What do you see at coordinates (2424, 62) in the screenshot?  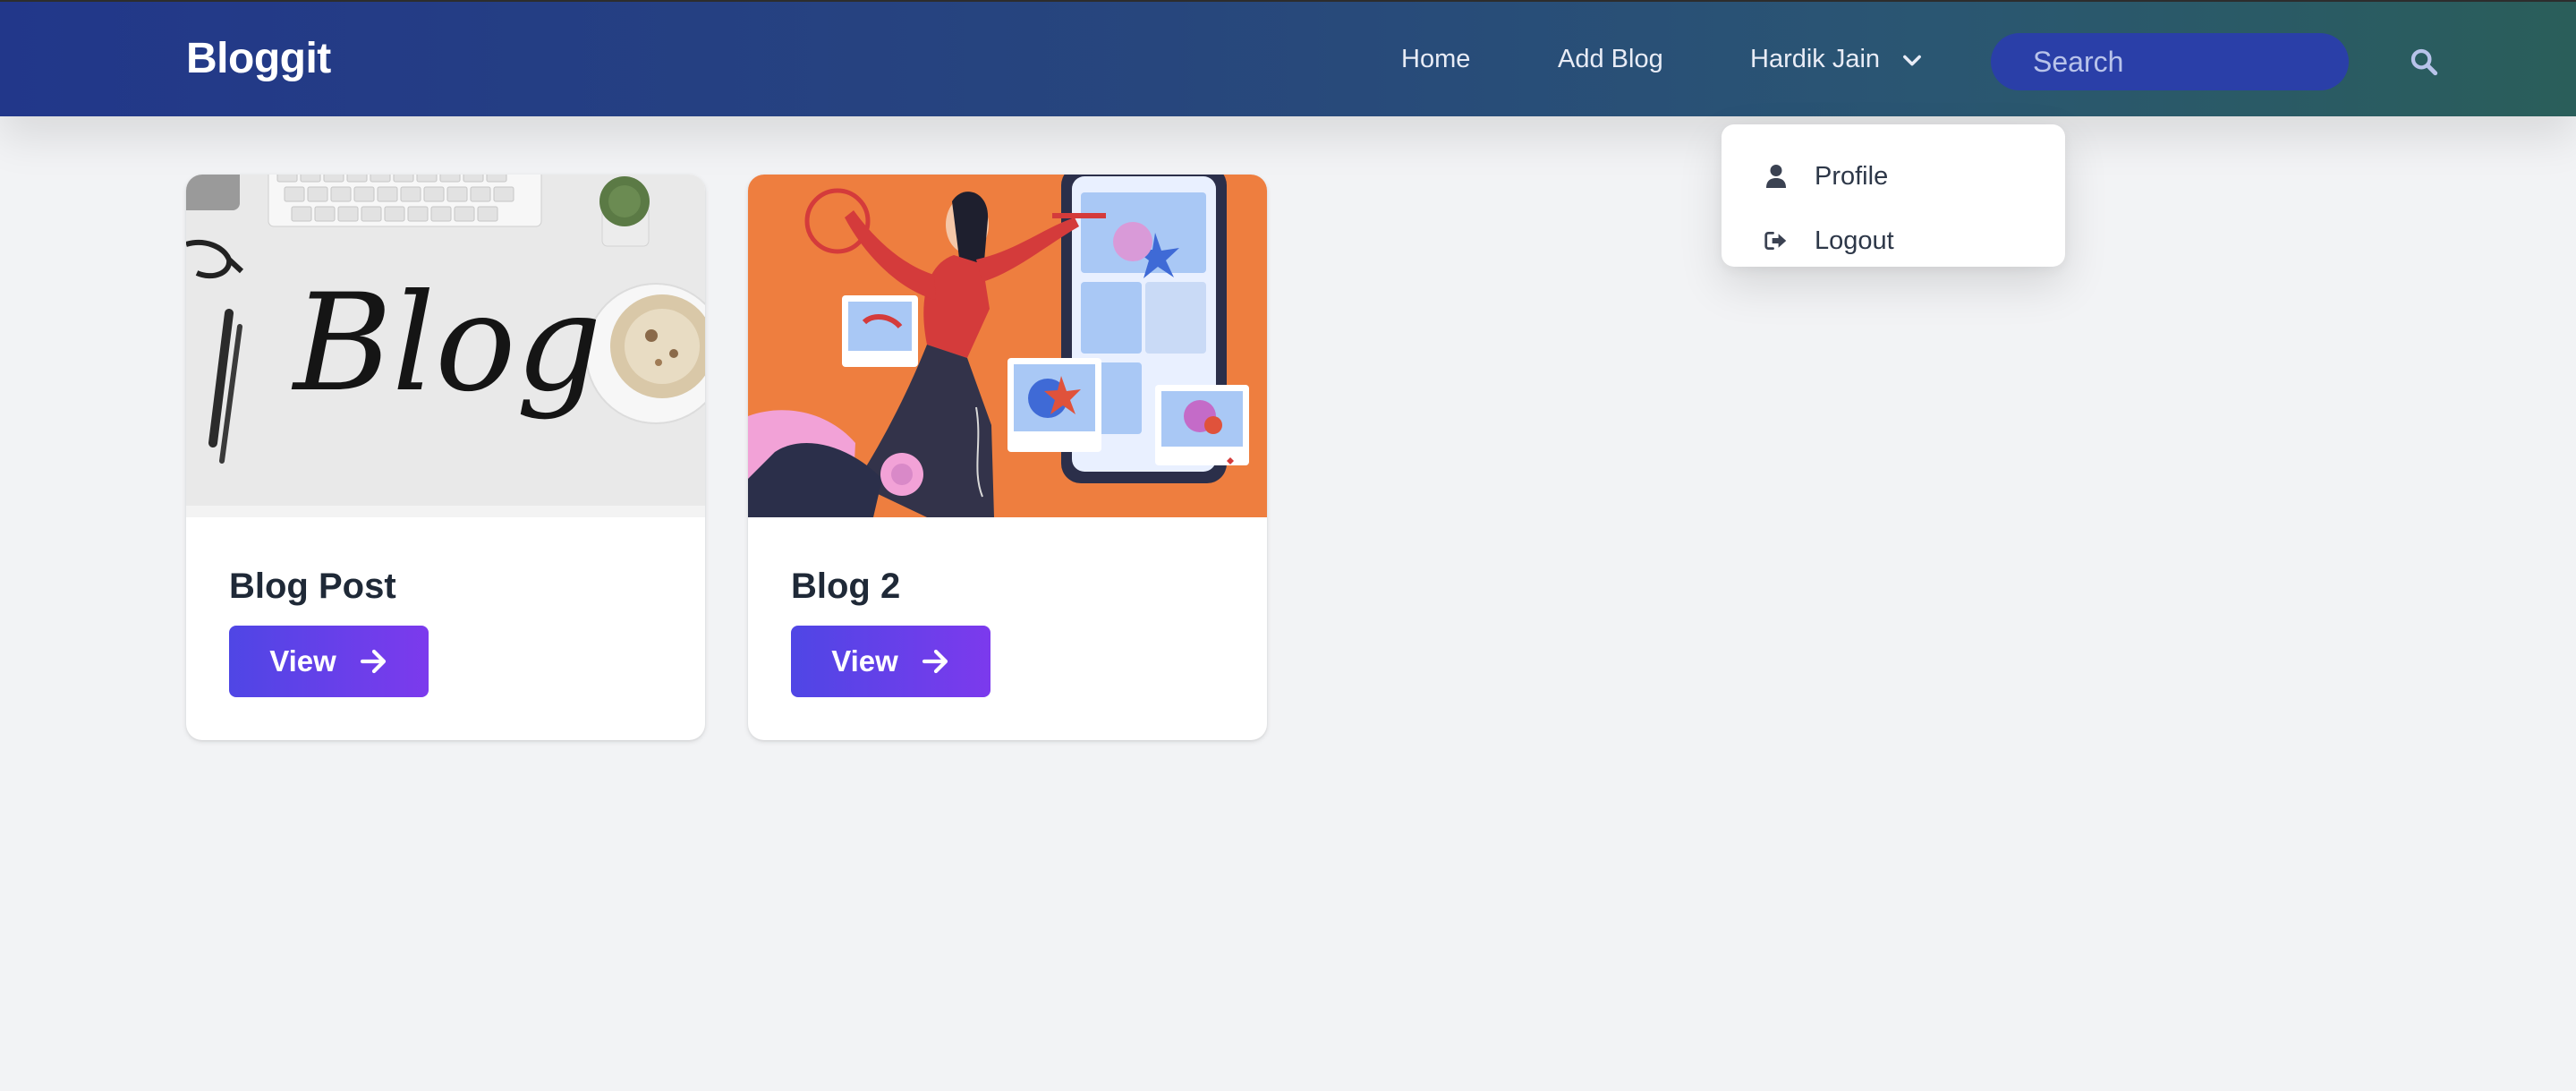 I see `search-icon` at bounding box center [2424, 62].